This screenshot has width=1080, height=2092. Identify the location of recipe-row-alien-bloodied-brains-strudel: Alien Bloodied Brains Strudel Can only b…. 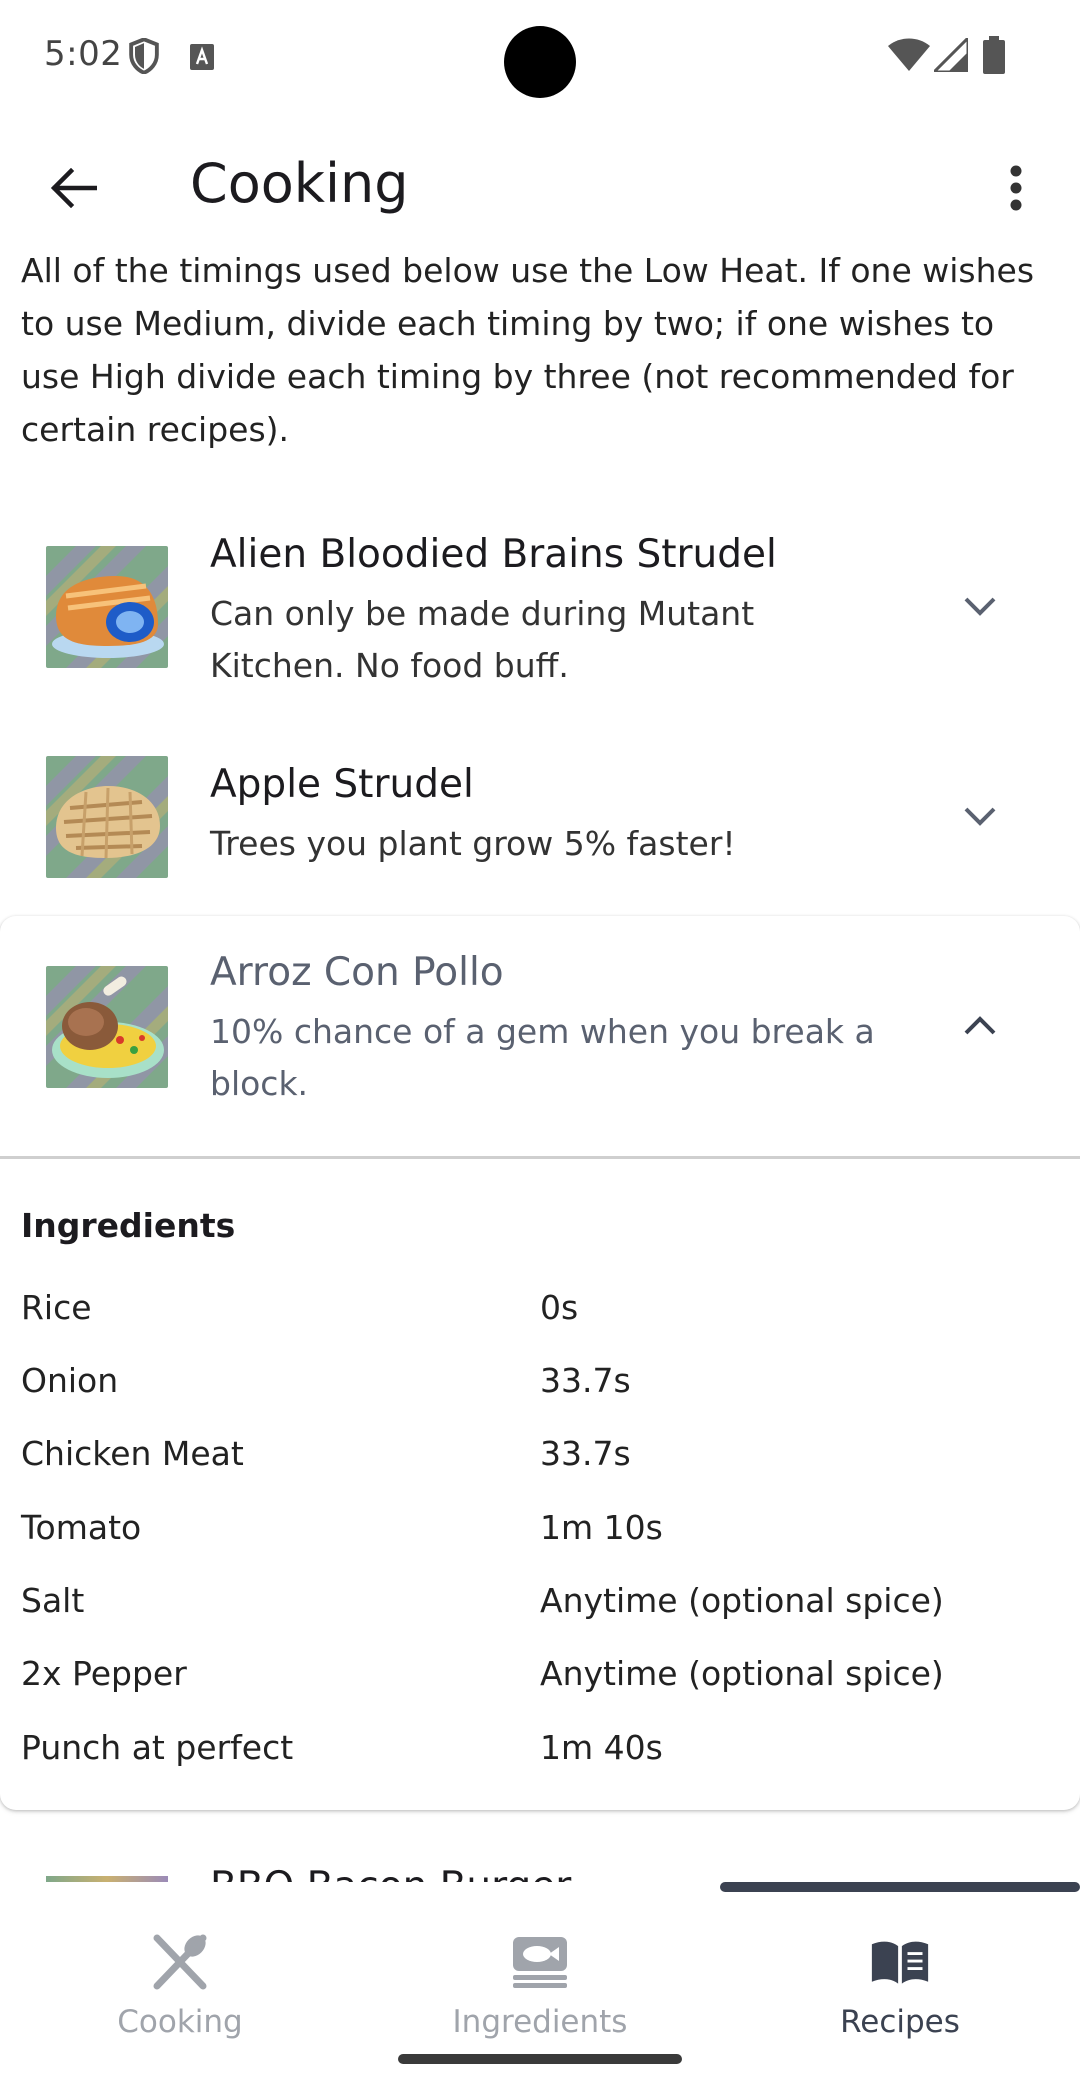
(540, 610).